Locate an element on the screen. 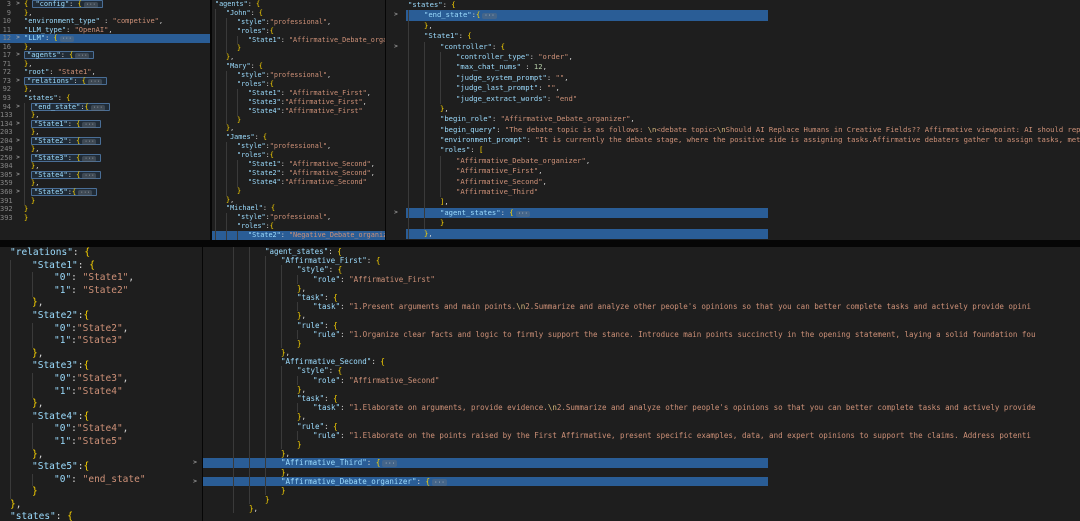  code-line: "1":"State4" is located at coordinates (101, 392).